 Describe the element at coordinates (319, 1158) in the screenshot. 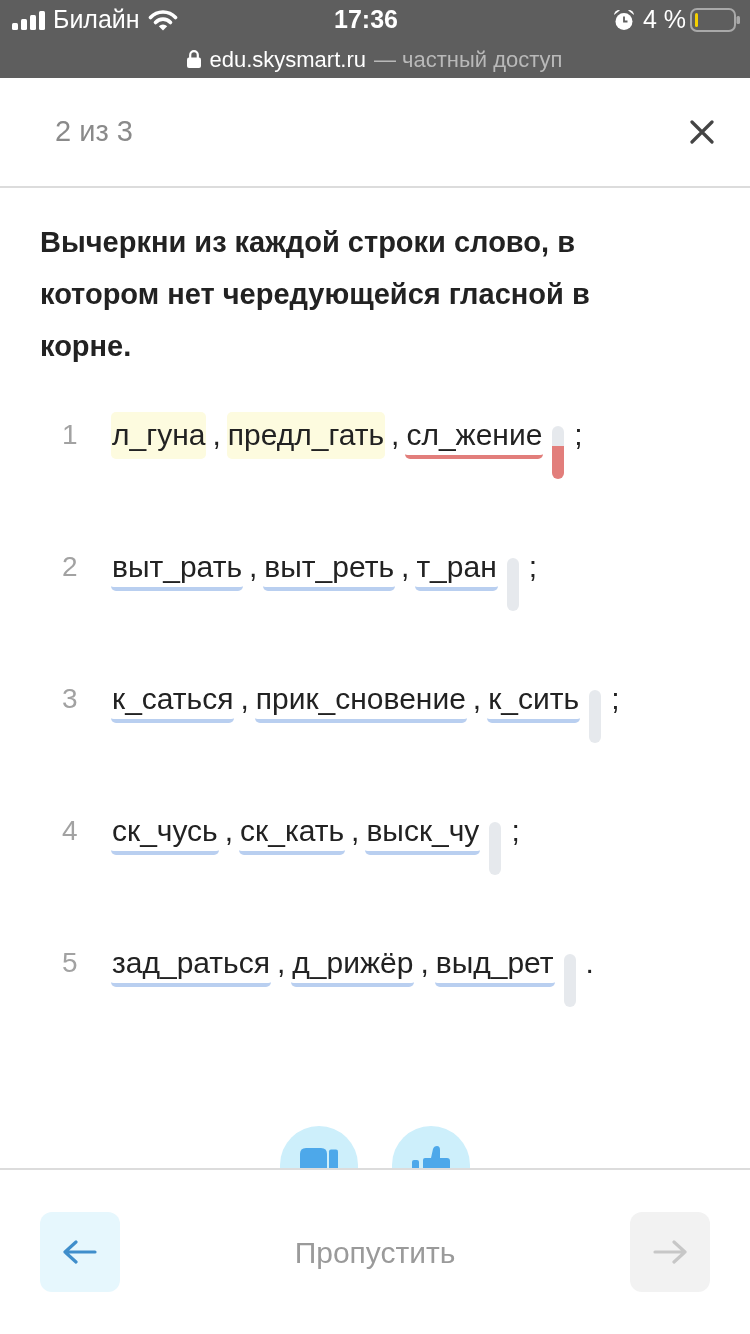

I see `thumbs-down-icon` at that location.